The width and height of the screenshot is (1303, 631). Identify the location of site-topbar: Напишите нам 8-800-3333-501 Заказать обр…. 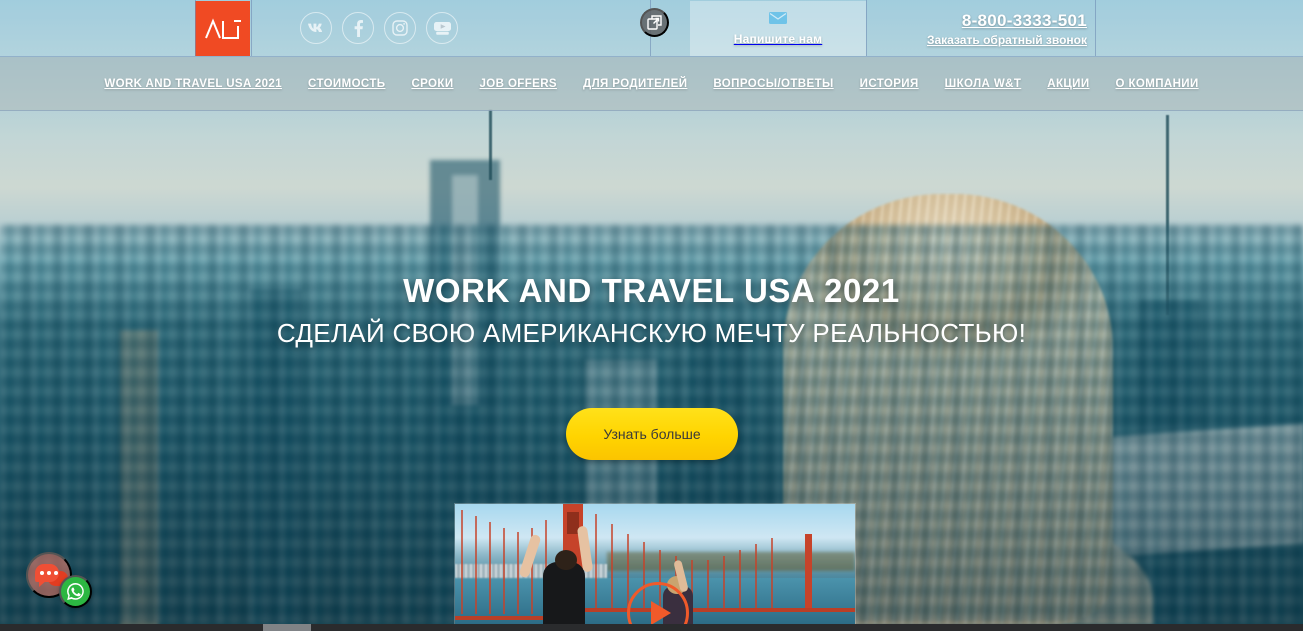
(651, 28).